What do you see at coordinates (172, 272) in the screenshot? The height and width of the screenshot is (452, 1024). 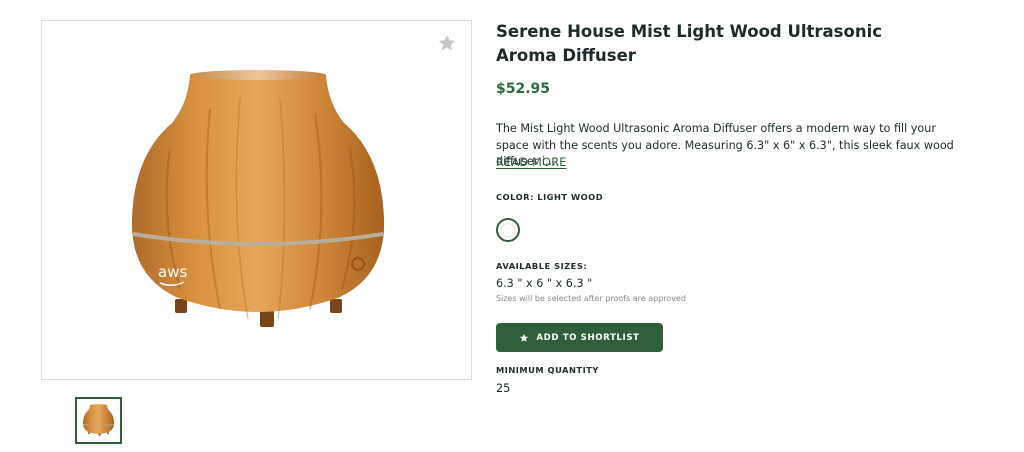 I see `svg-text: aws` at bounding box center [172, 272].